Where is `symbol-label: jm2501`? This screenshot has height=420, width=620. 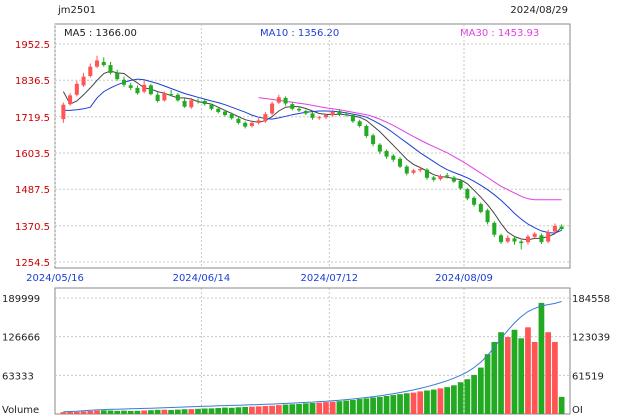 symbol-label: jm2501 is located at coordinates (76, 10).